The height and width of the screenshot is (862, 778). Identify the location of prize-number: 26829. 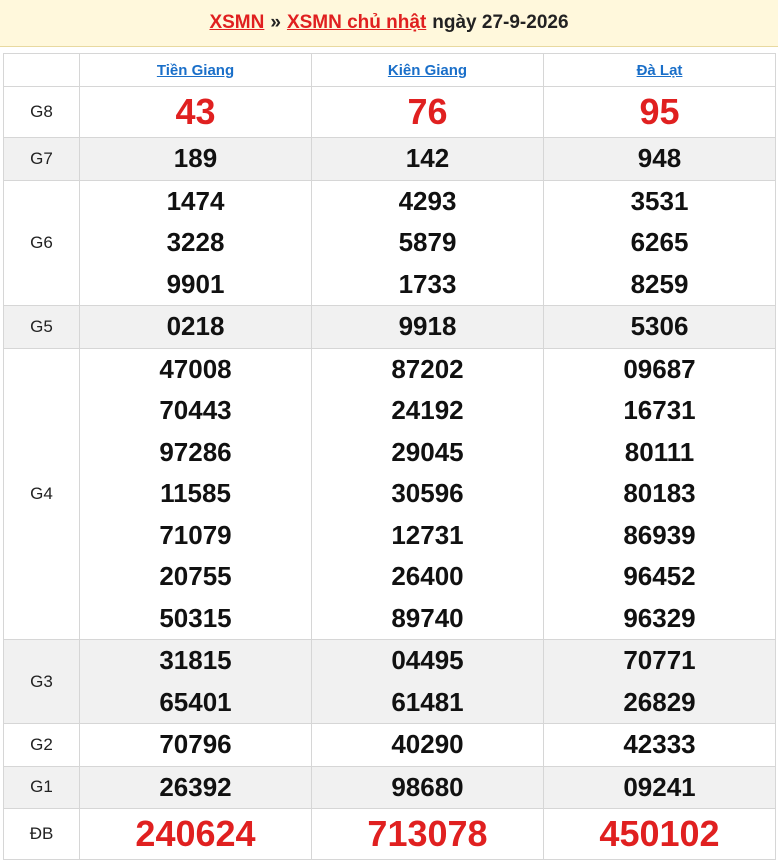
(659, 701).